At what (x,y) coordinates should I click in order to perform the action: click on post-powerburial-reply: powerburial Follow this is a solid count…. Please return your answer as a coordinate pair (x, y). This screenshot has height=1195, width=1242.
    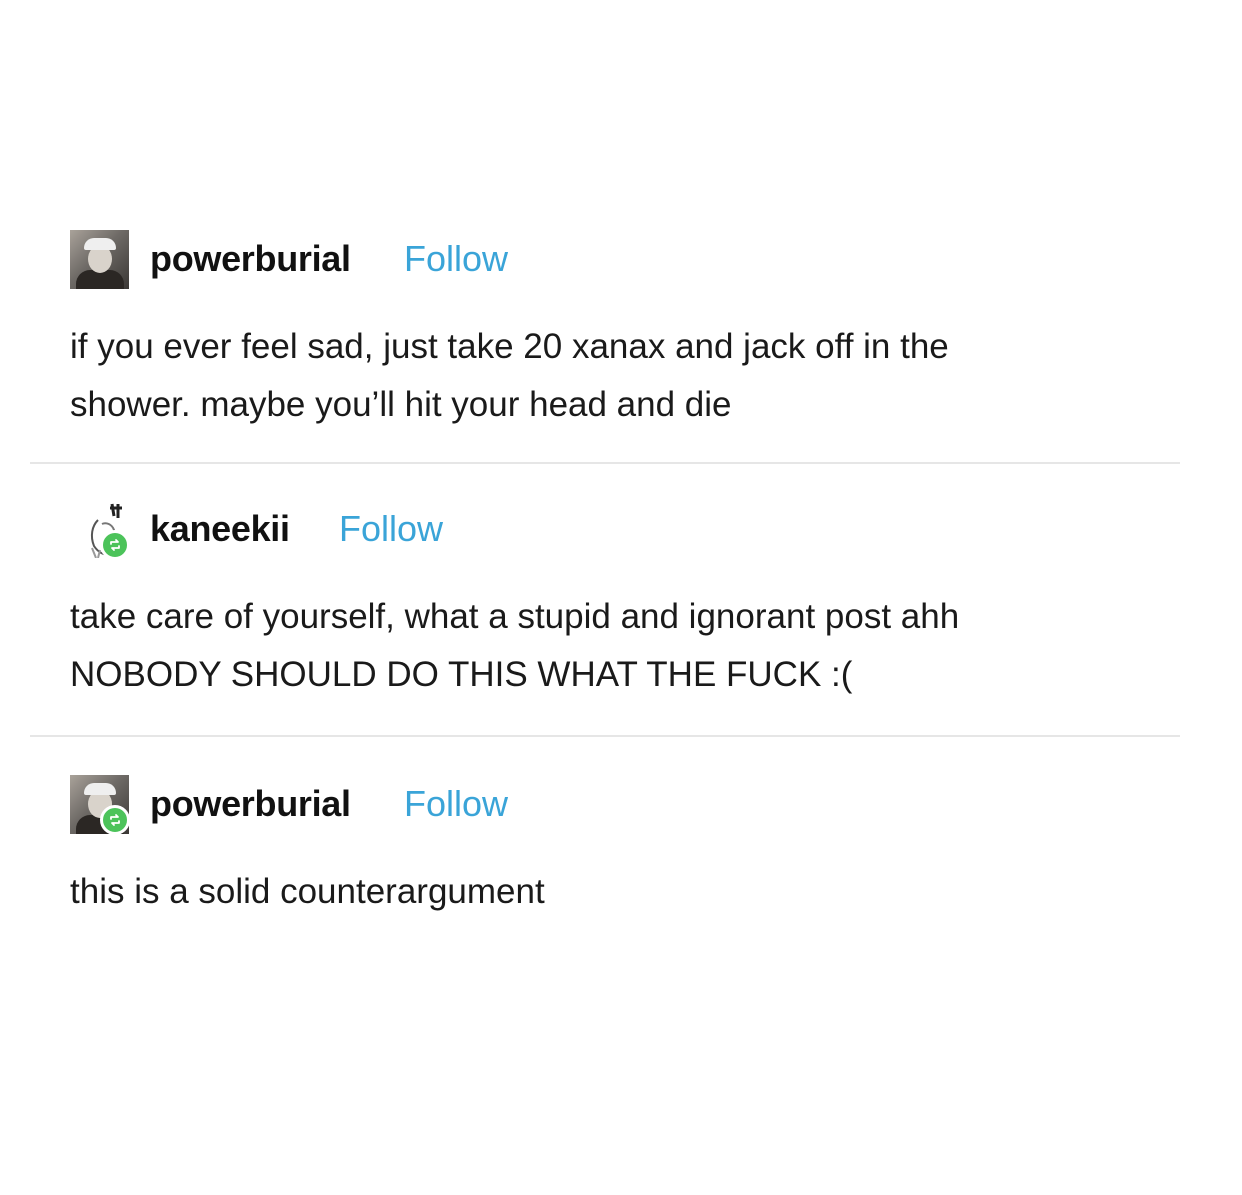
    Looking at the image, I should click on (625, 848).